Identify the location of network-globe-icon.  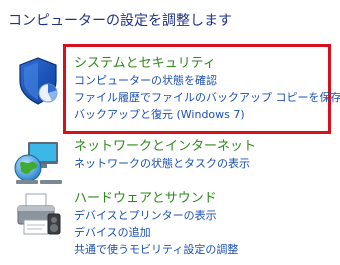
(38, 164).